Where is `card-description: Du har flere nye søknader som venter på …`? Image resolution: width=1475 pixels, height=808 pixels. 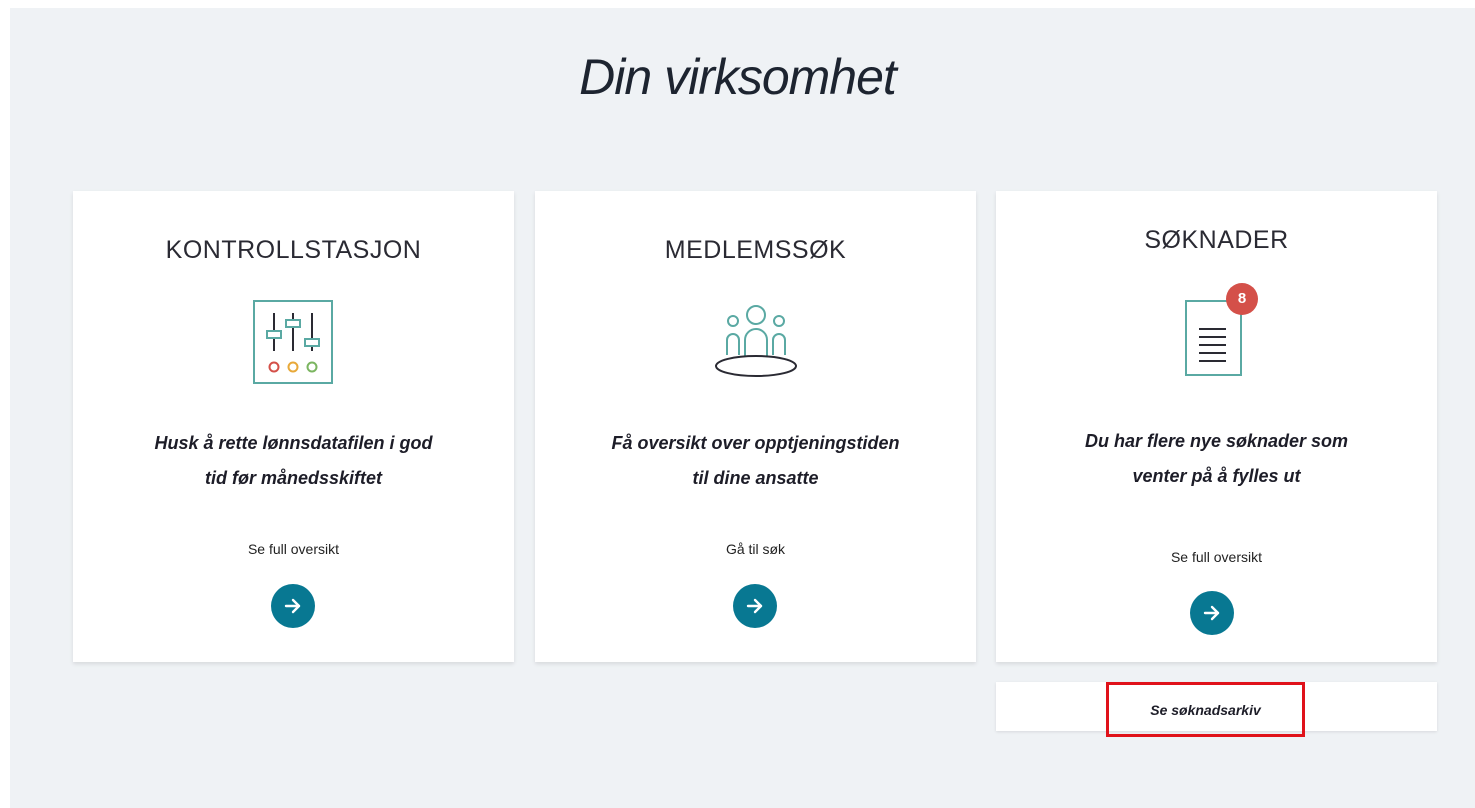 card-description: Du har flere nye søknader som venter på … is located at coordinates (1216, 458).